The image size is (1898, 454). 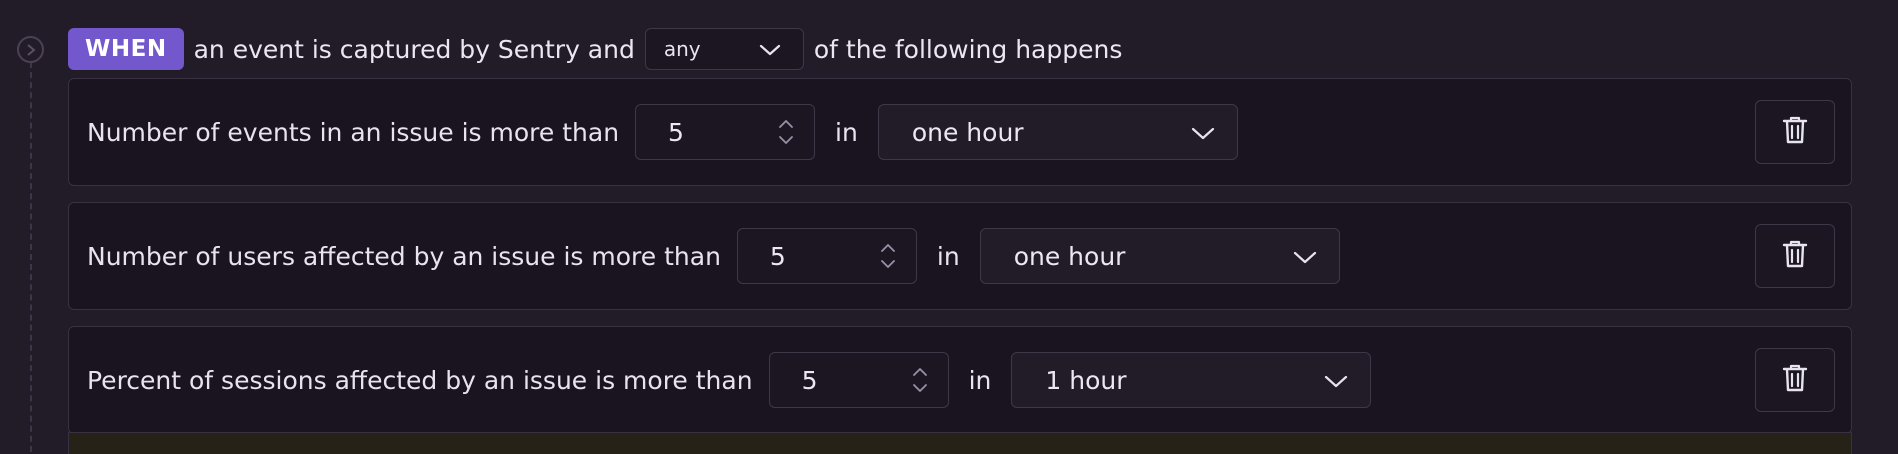 I want to click on interval-select: 1 hour, so click(x=1191, y=380).